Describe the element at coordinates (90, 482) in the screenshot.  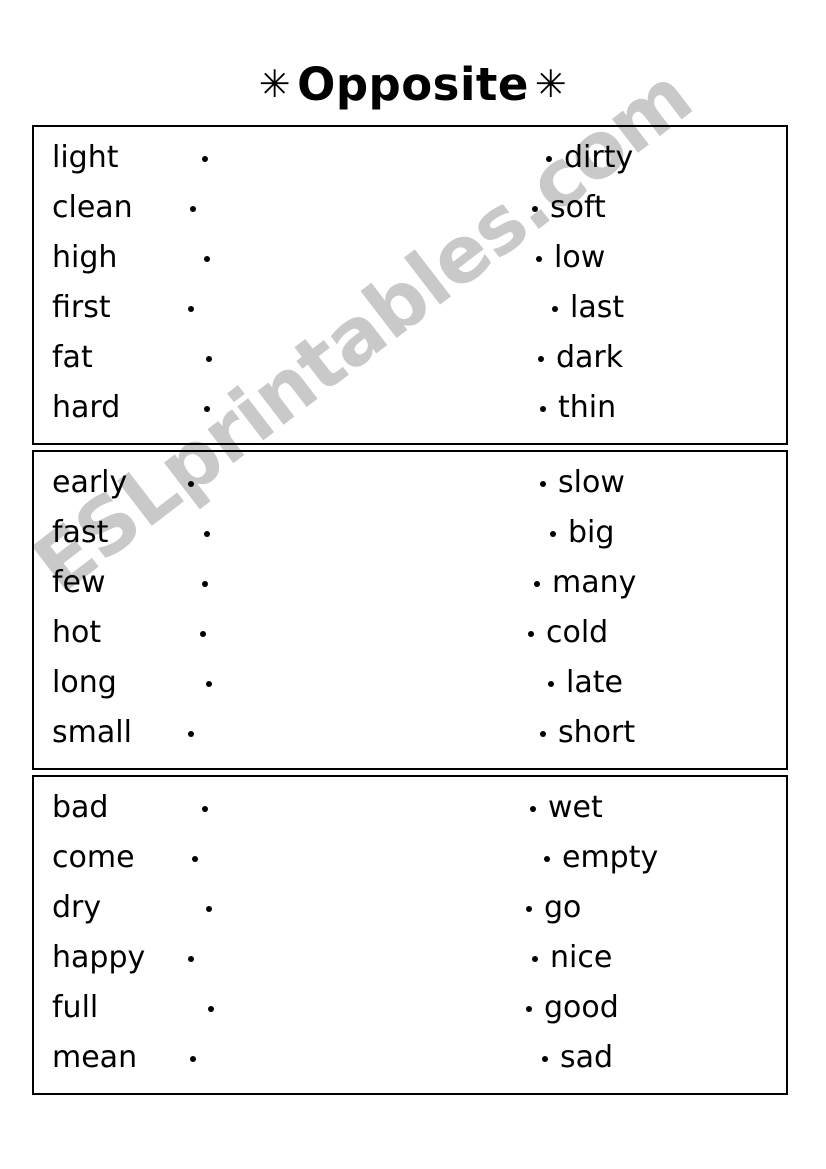
I see `left-word: early` at that location.